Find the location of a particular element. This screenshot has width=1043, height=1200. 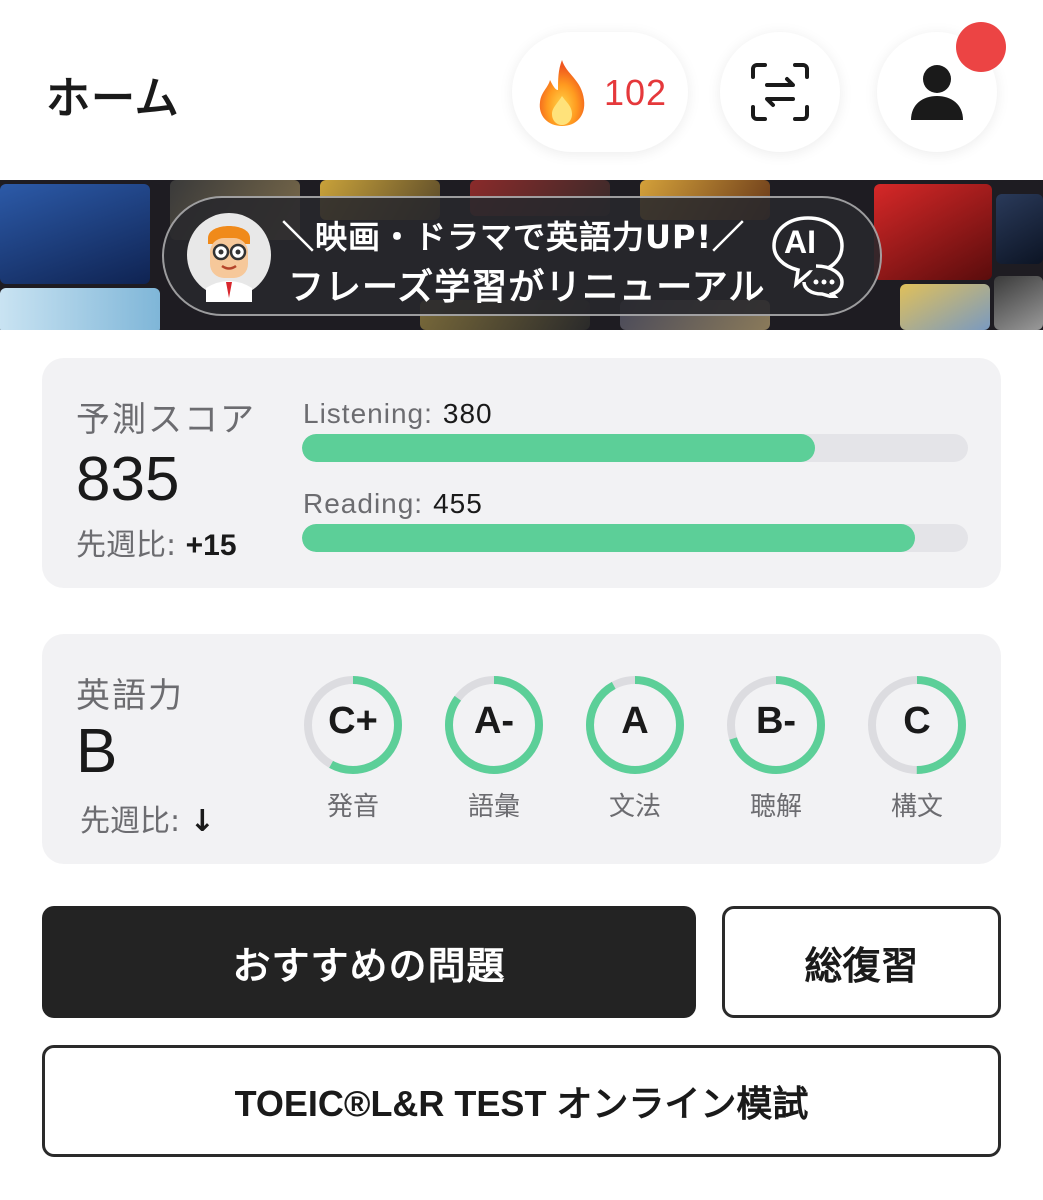

skill-name: 文法 is located at coordinates (634, 807).